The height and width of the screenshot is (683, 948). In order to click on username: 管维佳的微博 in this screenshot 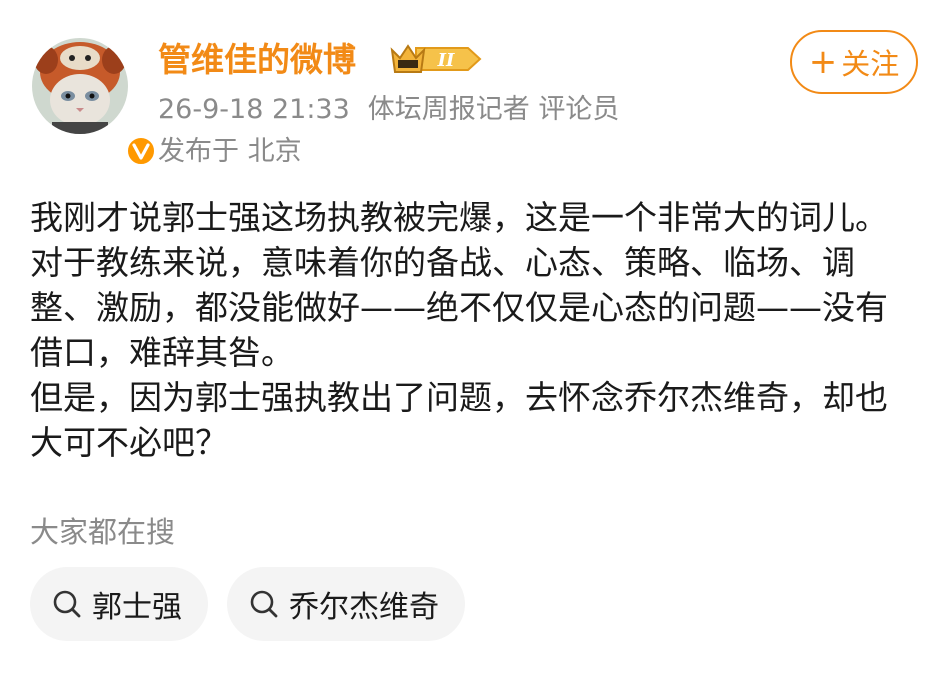, I will do `click(257, 60)`.